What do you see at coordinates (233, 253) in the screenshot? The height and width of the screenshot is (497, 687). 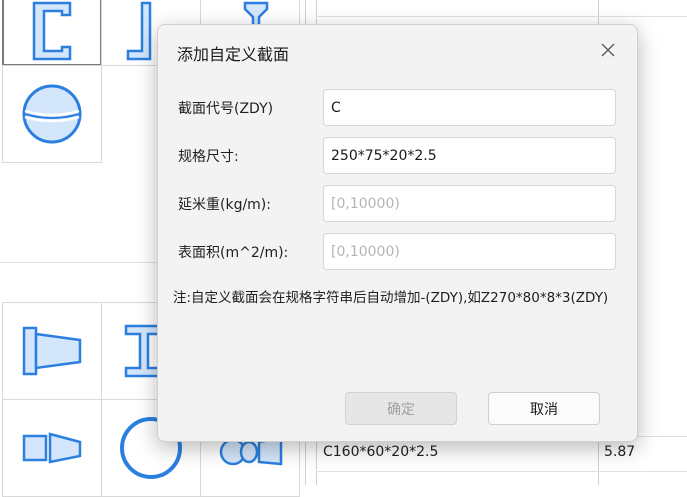 I see `surface-area-label: 表面积(m^2/m):` at bounding box center [233, 253].